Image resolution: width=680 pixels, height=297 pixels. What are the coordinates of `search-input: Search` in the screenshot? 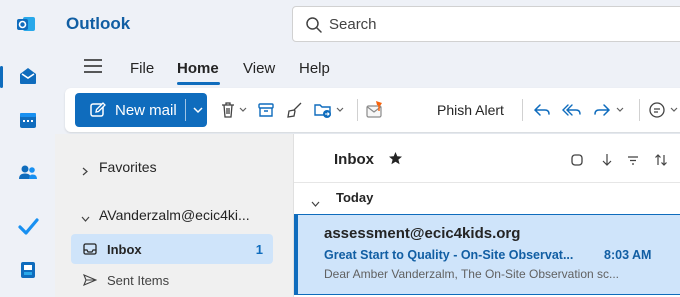 It's located at (353, 24).